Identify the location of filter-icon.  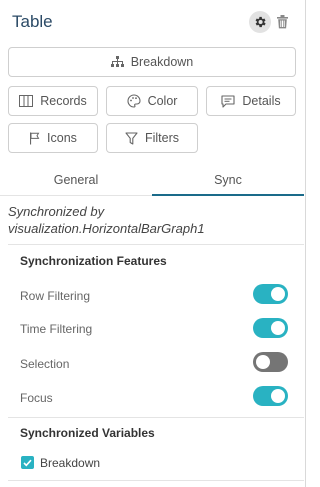
(131, 138).